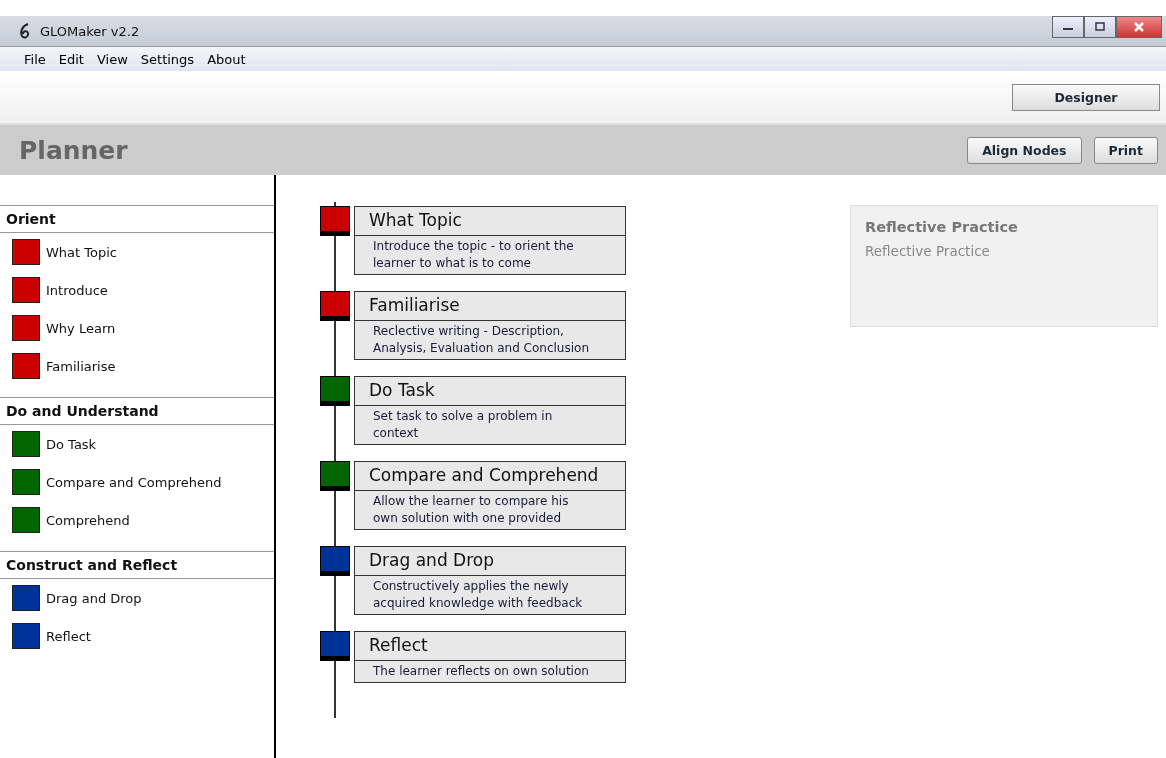 Image resolution: width=1166 pixels, height=758 pixels. I want to click on activity-label: Introduce, so click(77, 290).